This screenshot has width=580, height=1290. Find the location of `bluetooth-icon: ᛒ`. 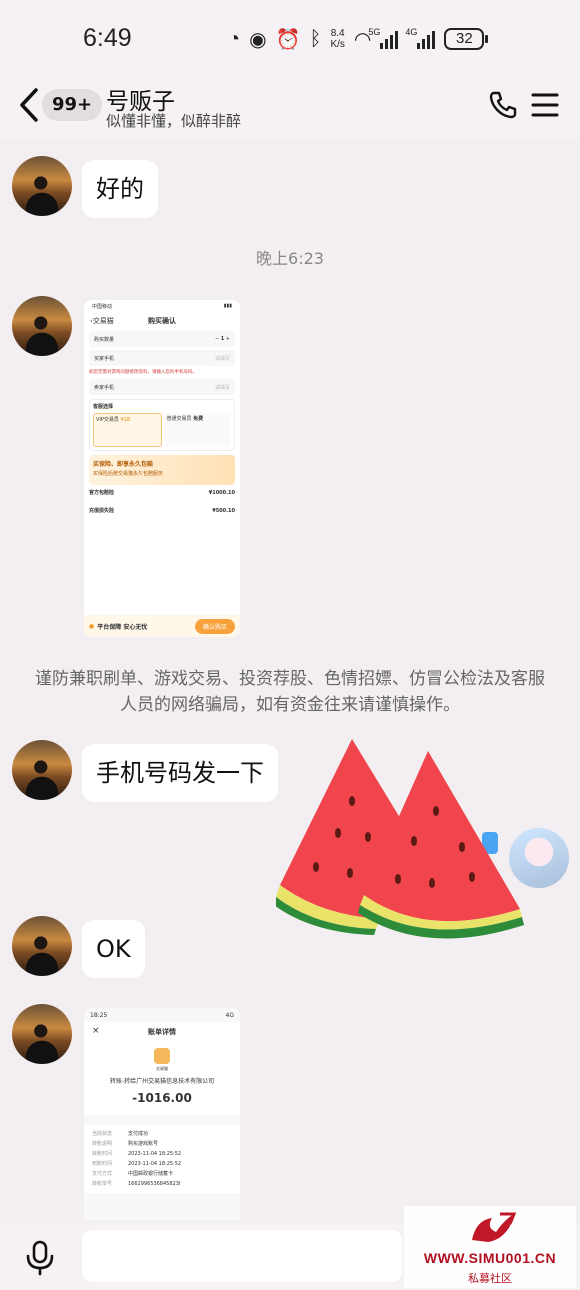

bluetooth-icon: ᛒ is located at coordinates (315, 38).